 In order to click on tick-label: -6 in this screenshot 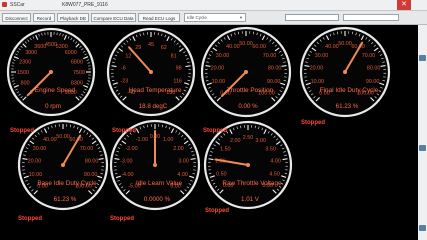, I will do `click(123, 69)`.